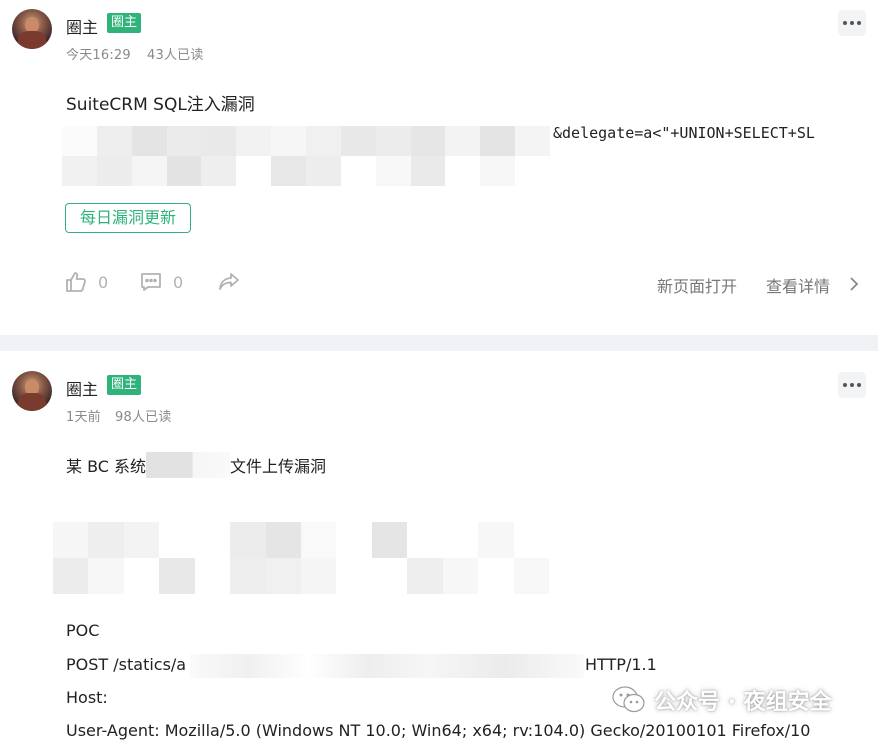 This screenshot has width=878, height=740. What do you see at coordinates (175, 55) in the screenshot?
I see `read-count: 43人已读` at bounding box center [175, 55].